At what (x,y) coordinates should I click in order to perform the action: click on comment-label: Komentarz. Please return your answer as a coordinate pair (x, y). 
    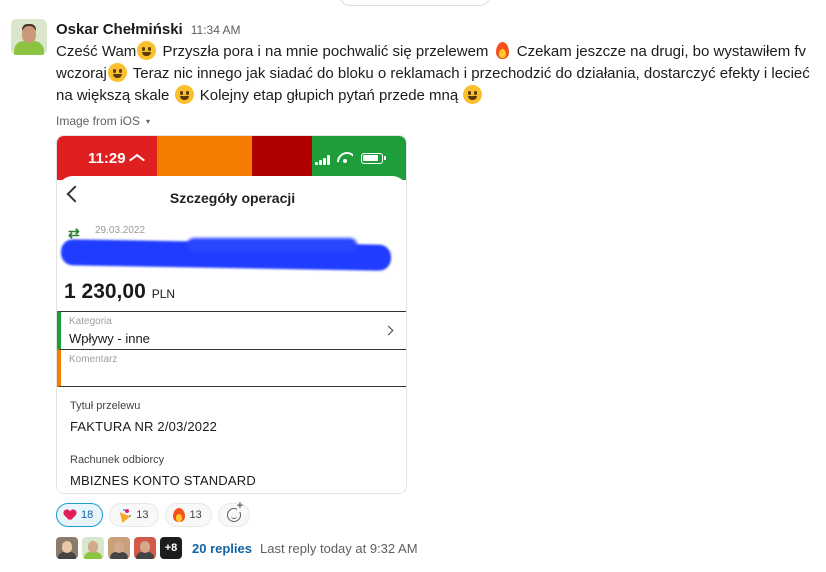
    Looking at the image, I should click on (93, 359).